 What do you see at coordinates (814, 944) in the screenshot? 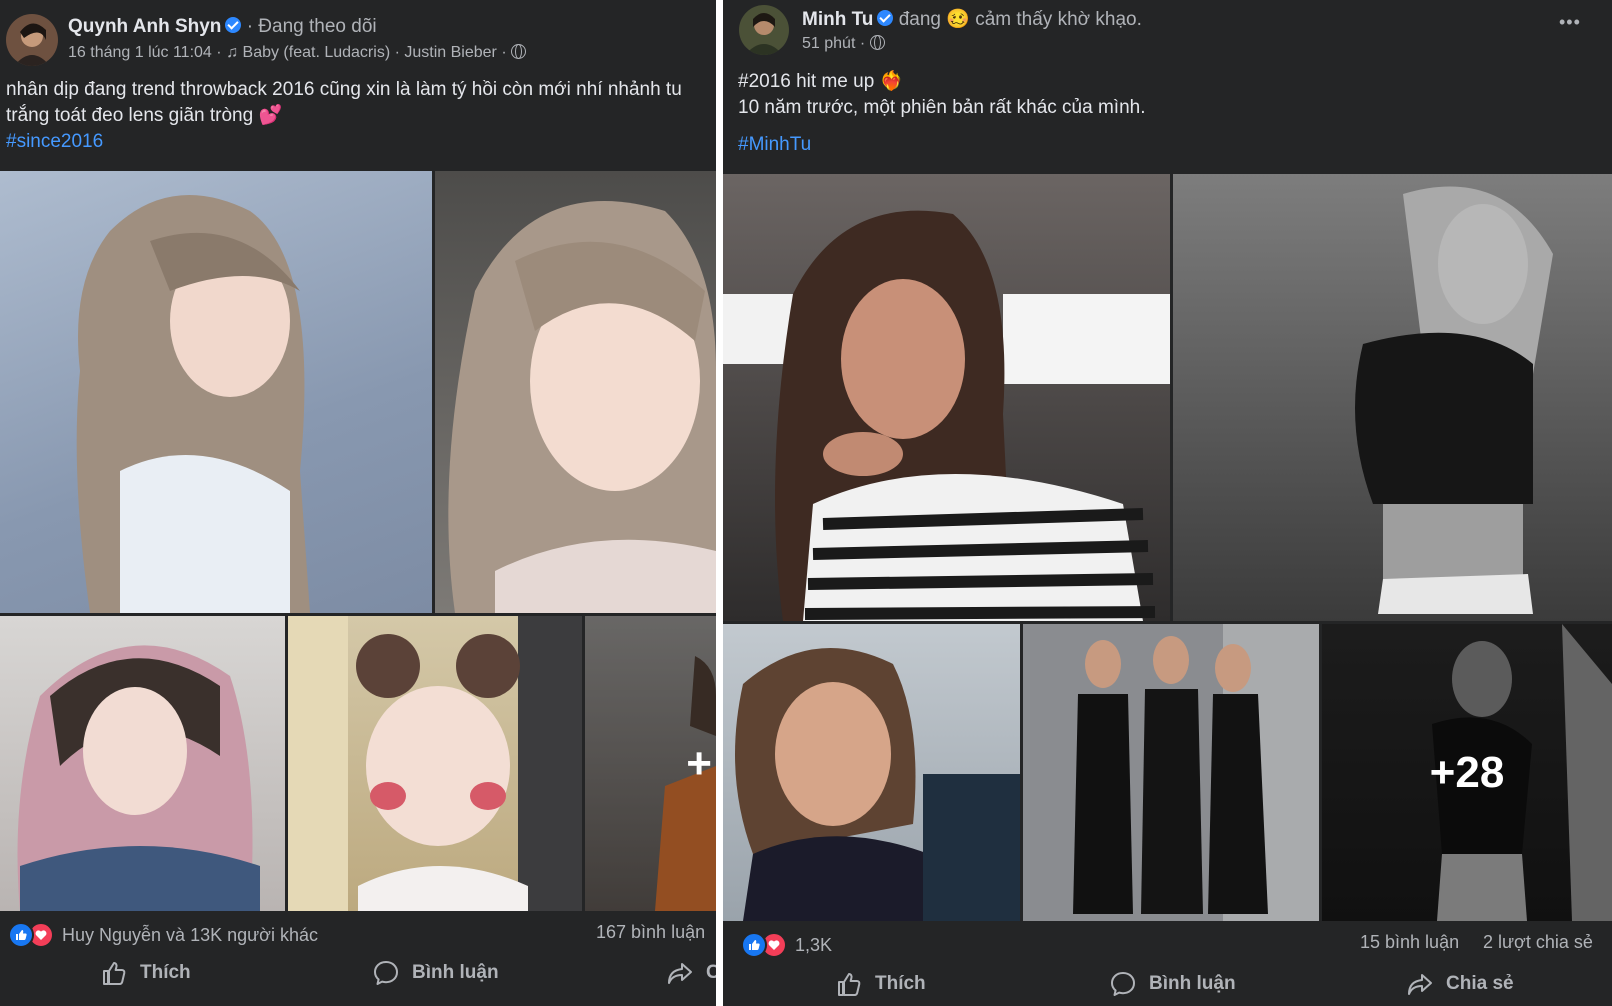
I see `reaction-count: 1,3K` at bounding box center [814, 944].